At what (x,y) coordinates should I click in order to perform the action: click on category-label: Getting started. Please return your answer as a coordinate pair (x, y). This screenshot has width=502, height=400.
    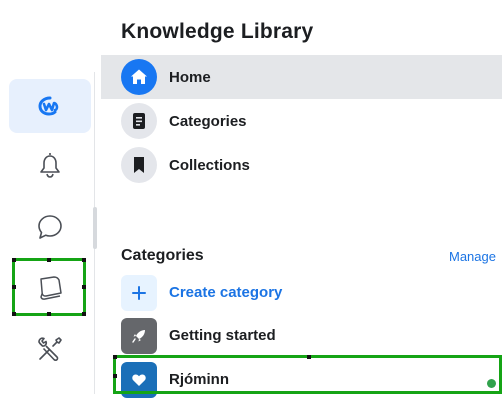
    Looking at the image, I should click on (222, 335).